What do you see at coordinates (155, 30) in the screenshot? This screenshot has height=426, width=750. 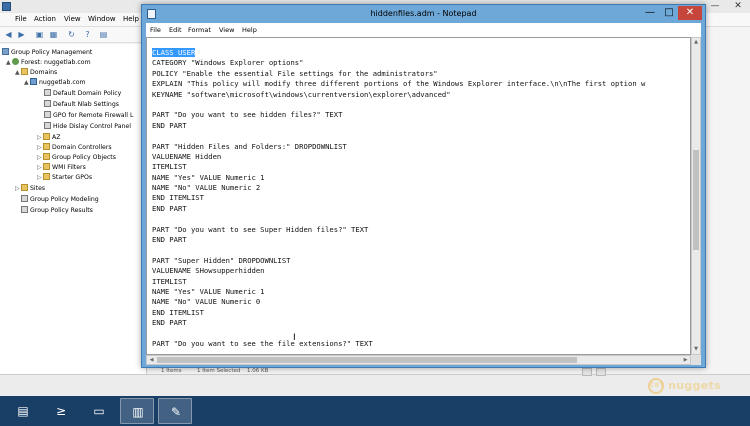 I see `menu-file: File` at bounding box center [155, 30].